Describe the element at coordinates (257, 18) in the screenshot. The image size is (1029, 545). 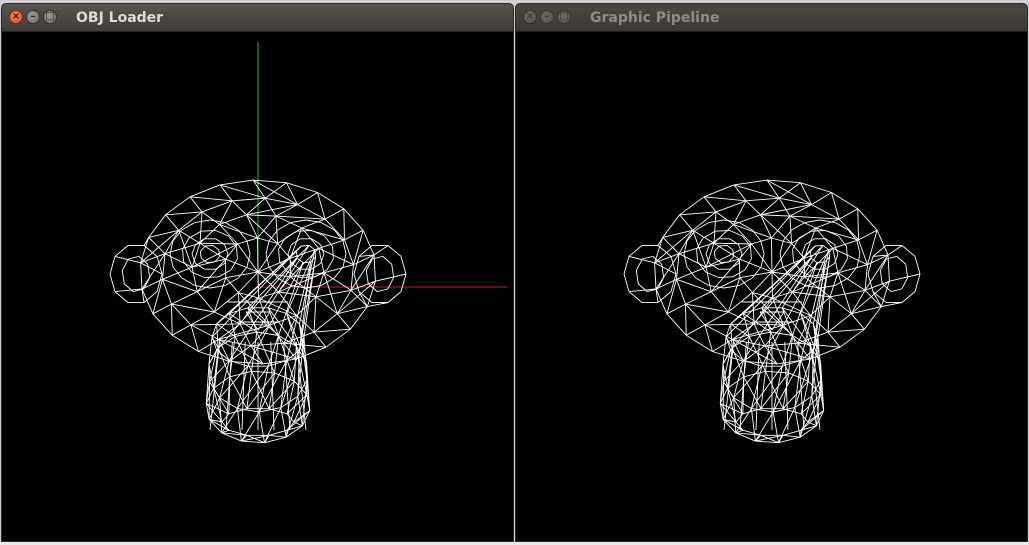
I see `titlebar: × – □ OBJ Loader` at that location.